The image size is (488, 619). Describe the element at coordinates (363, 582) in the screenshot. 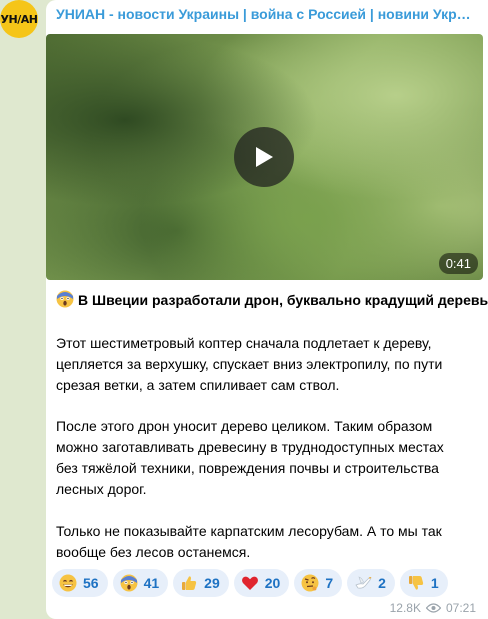

I see `dove-emoji-icon` at that location.